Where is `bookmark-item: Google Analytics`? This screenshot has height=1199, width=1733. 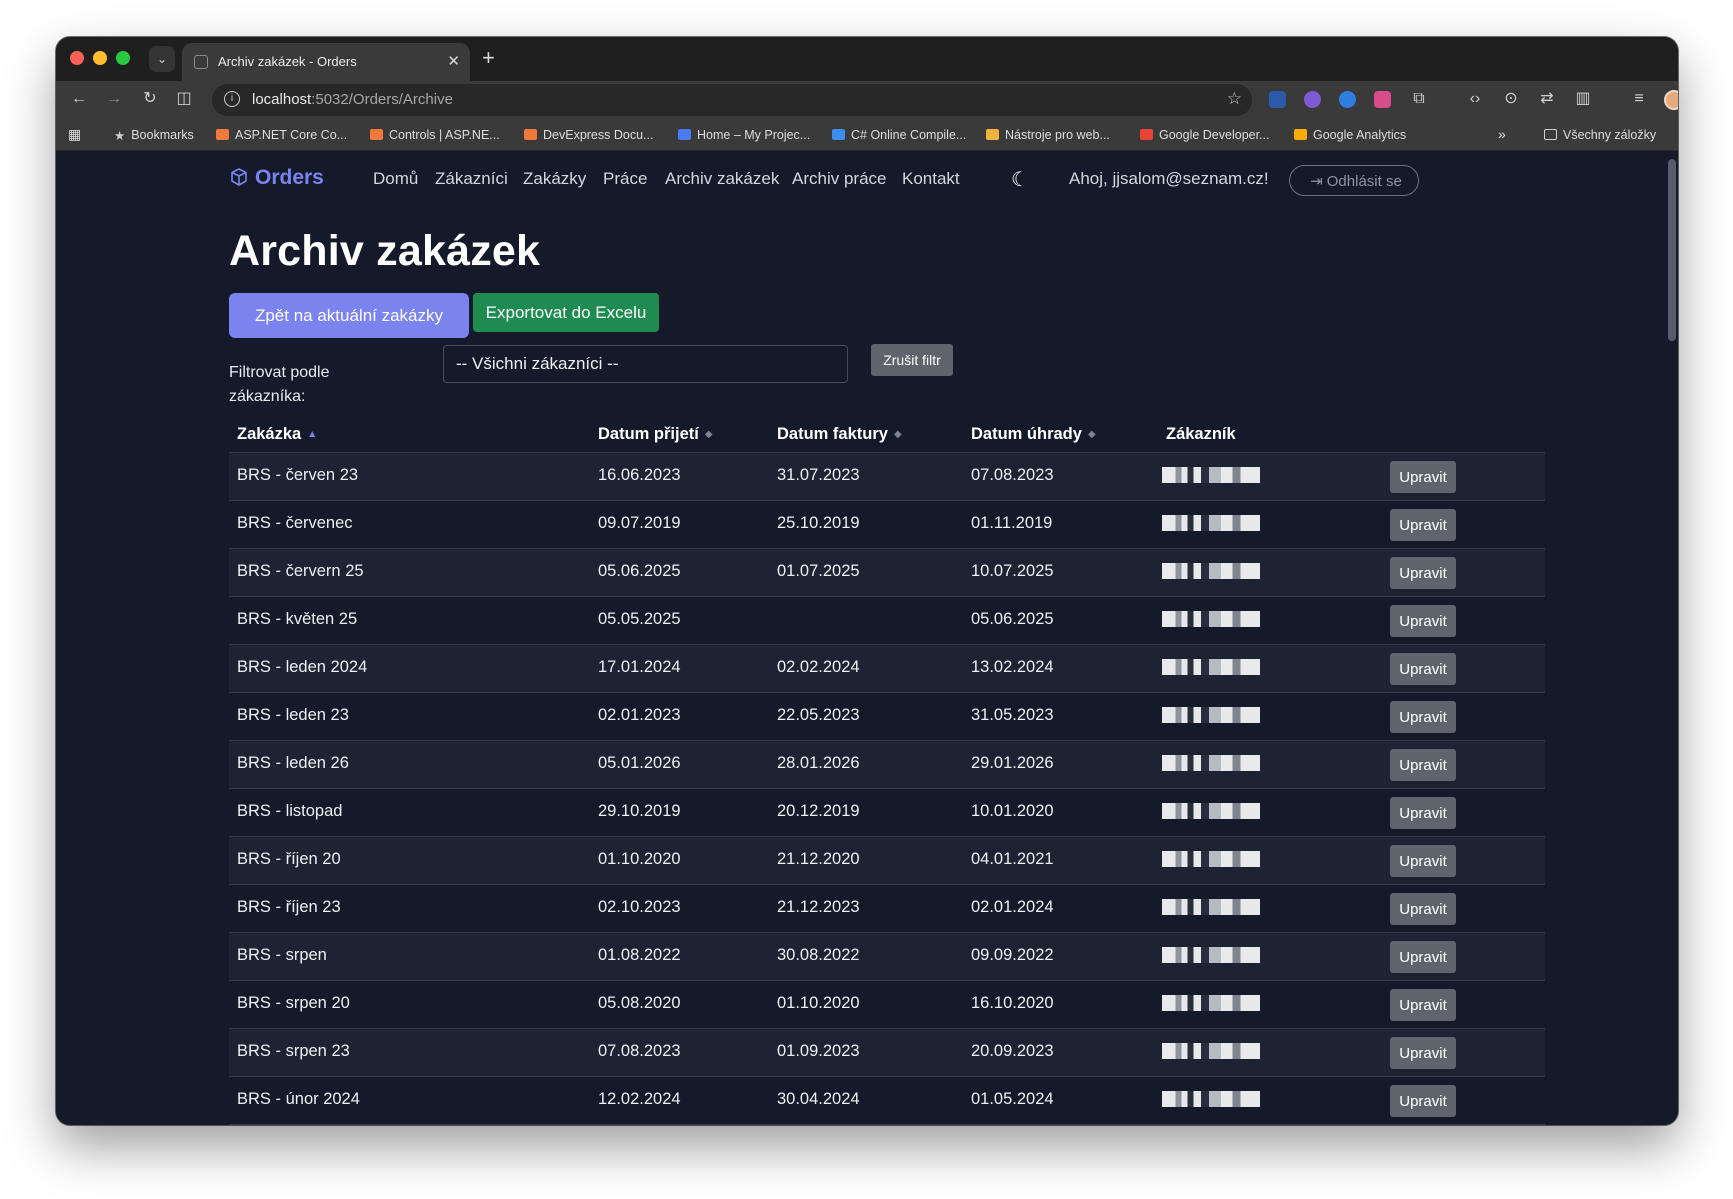 bookmark-item: Google Analytics is located at coordinates (1350, 135).